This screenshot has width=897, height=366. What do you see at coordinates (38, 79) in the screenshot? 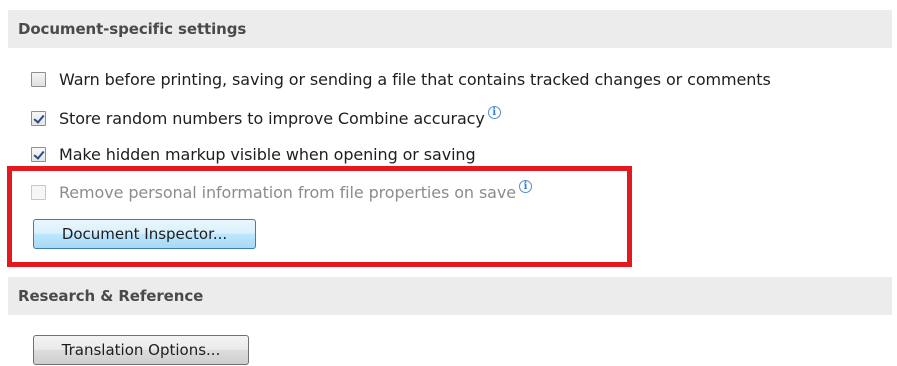
I see `checkbox-warn-tracked-changes` at bounding box center [38, 79].